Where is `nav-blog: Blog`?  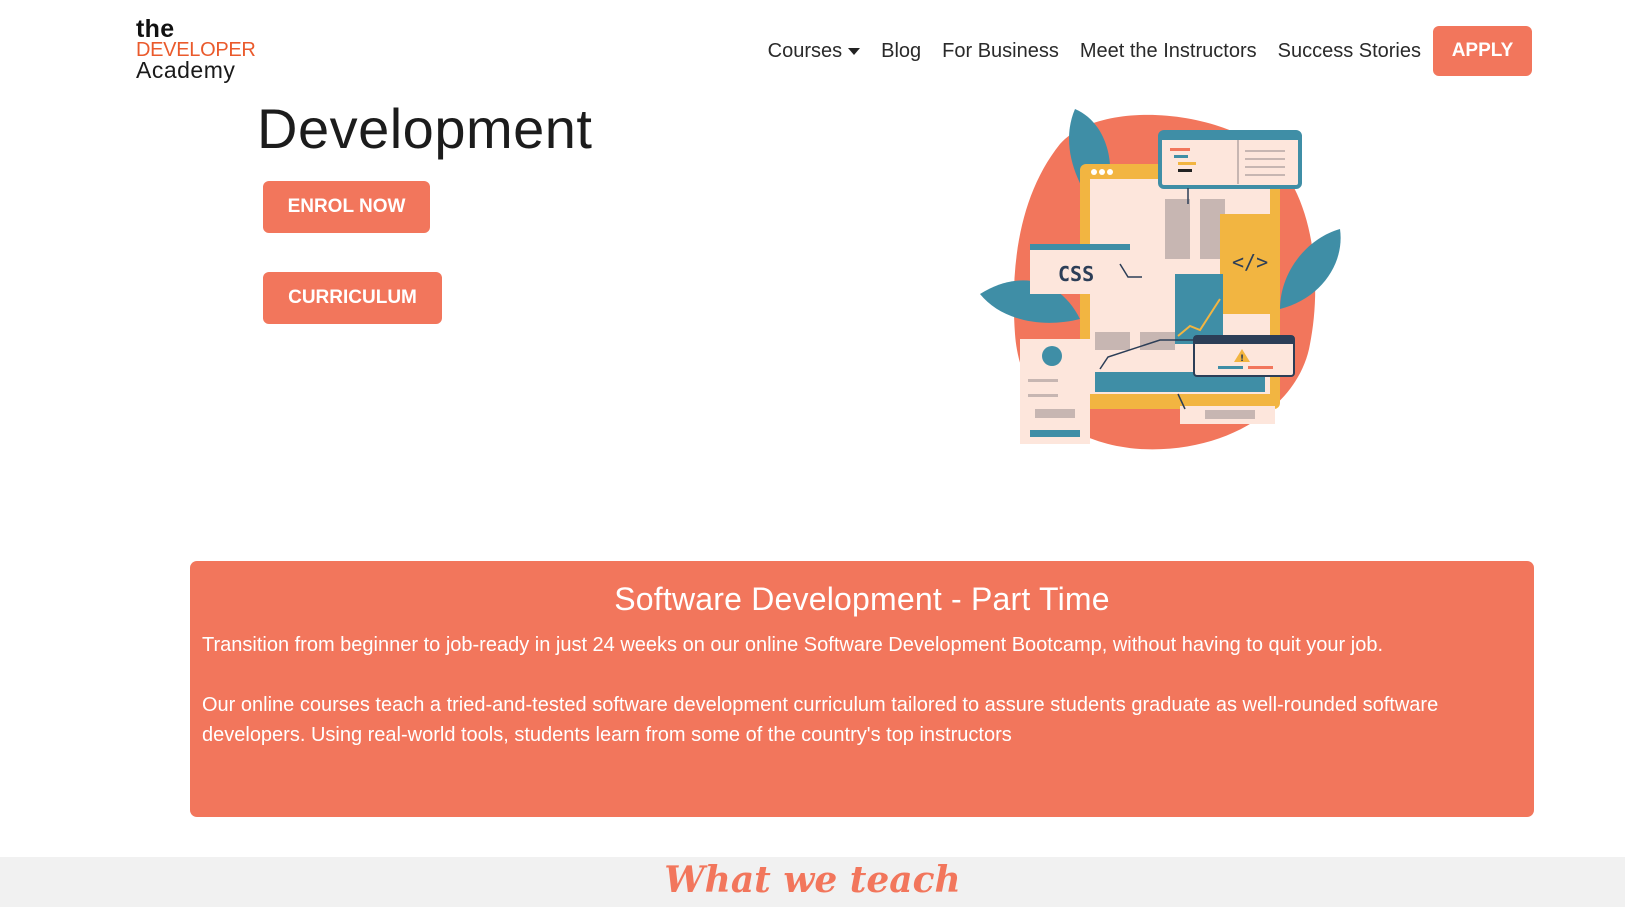
nav-blog: Blog is located at coordinates (901, 51).